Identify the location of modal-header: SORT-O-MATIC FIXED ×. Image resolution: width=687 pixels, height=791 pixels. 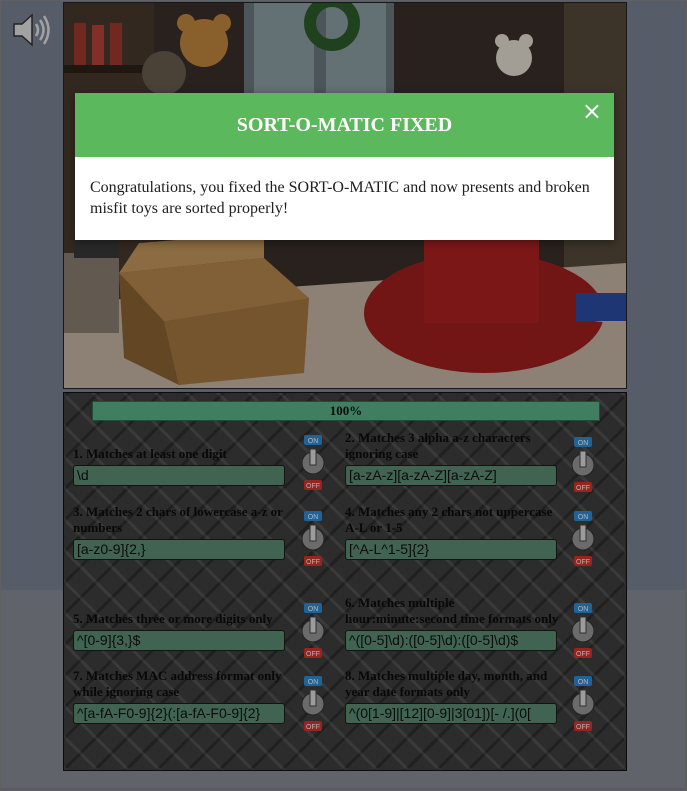
(344, 125).